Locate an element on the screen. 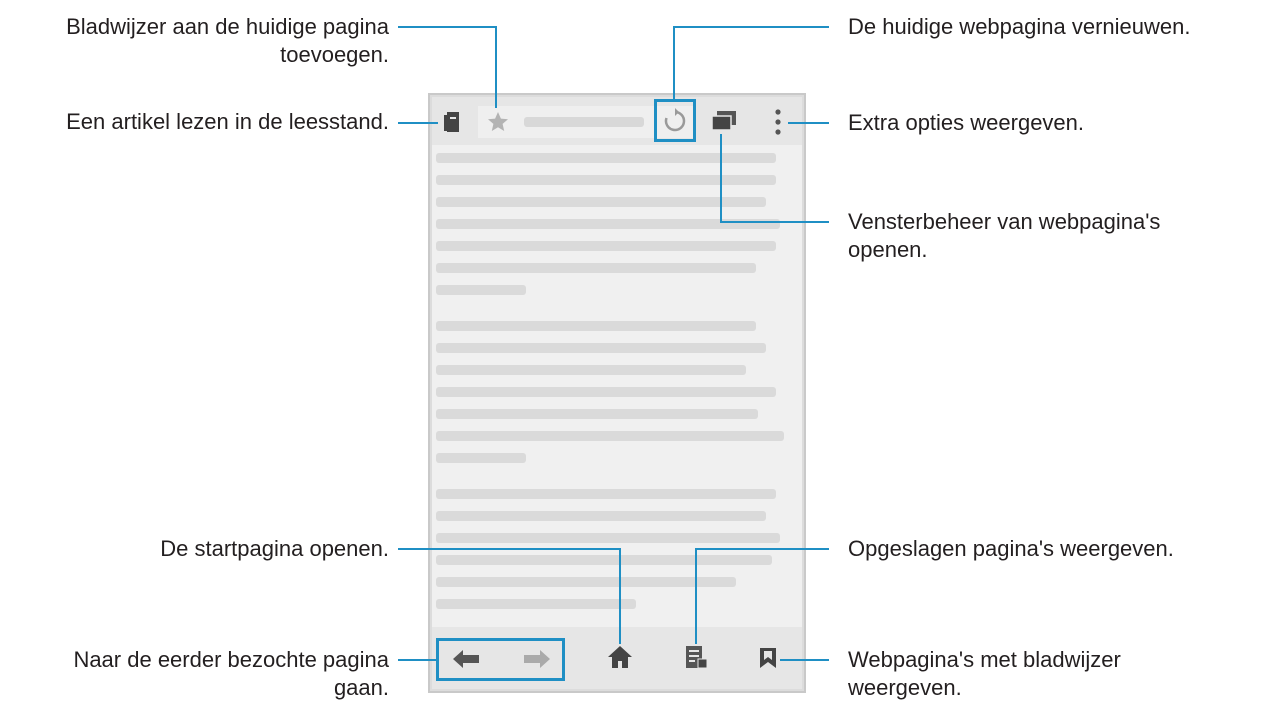 Image resolution: width=1266 pixels, height=706 pixels. saved-pages-icon is located at coordinates (696, 657).